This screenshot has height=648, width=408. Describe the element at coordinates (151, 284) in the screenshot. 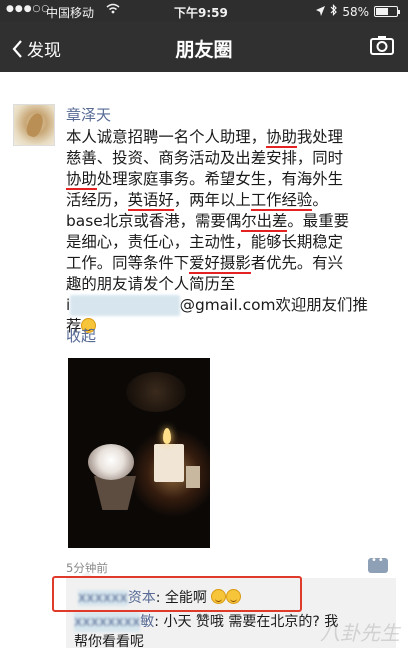

I see `post-line: 趣的朋友请发个人简历至` at that location.